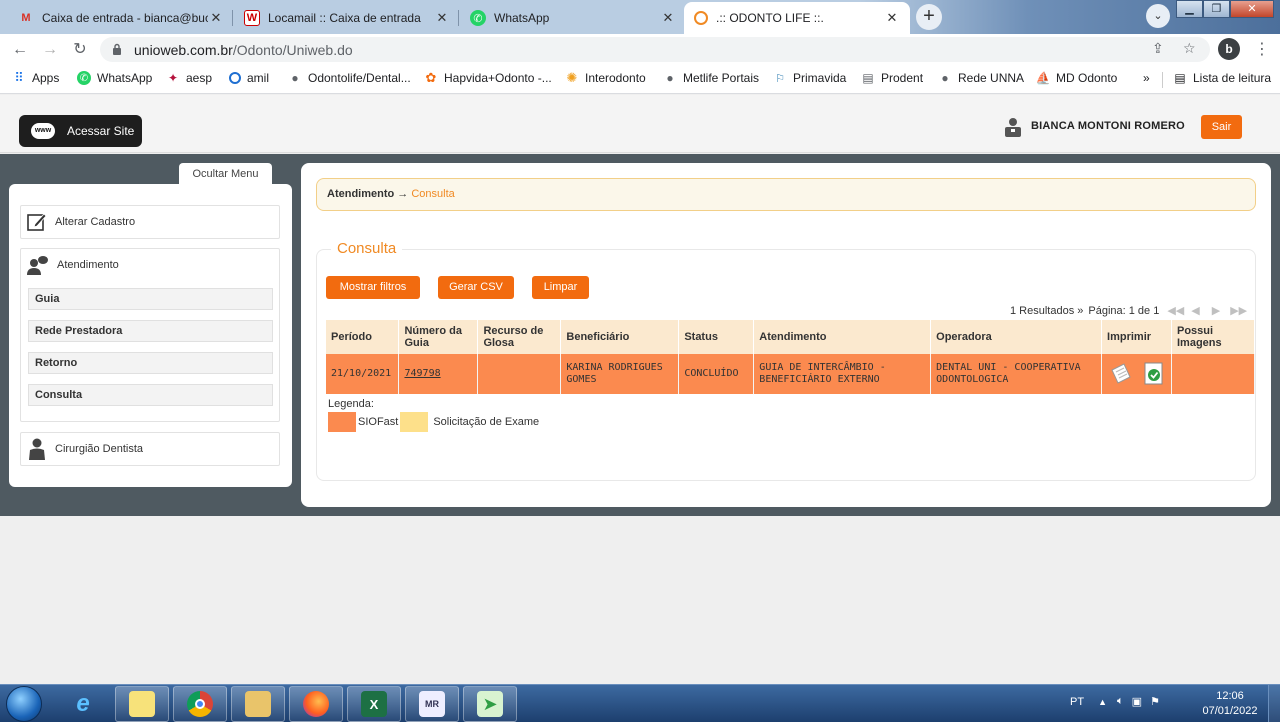 This screenshot has height=722, width=1280. Describe the element at coordinates (560, 287) in the screenshot. I see `clear-button: Limpar` at that location.